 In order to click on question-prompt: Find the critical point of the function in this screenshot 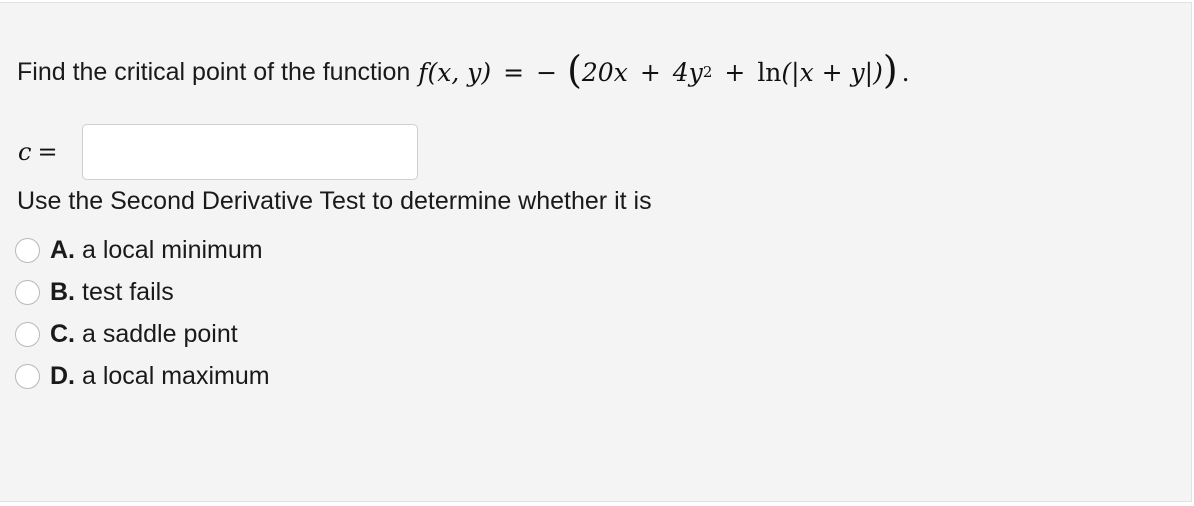, I will do `click(214, 71)`.